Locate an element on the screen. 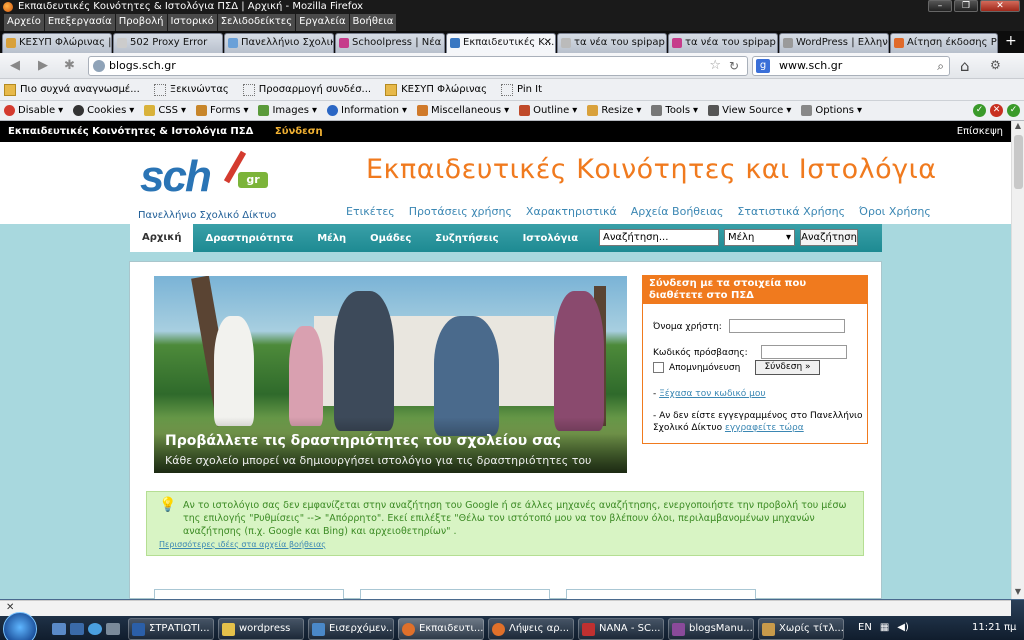 The width and height of the screenshot is (1024, 640). close-tab-icon: ✕ is located at coordinates (548, 43).